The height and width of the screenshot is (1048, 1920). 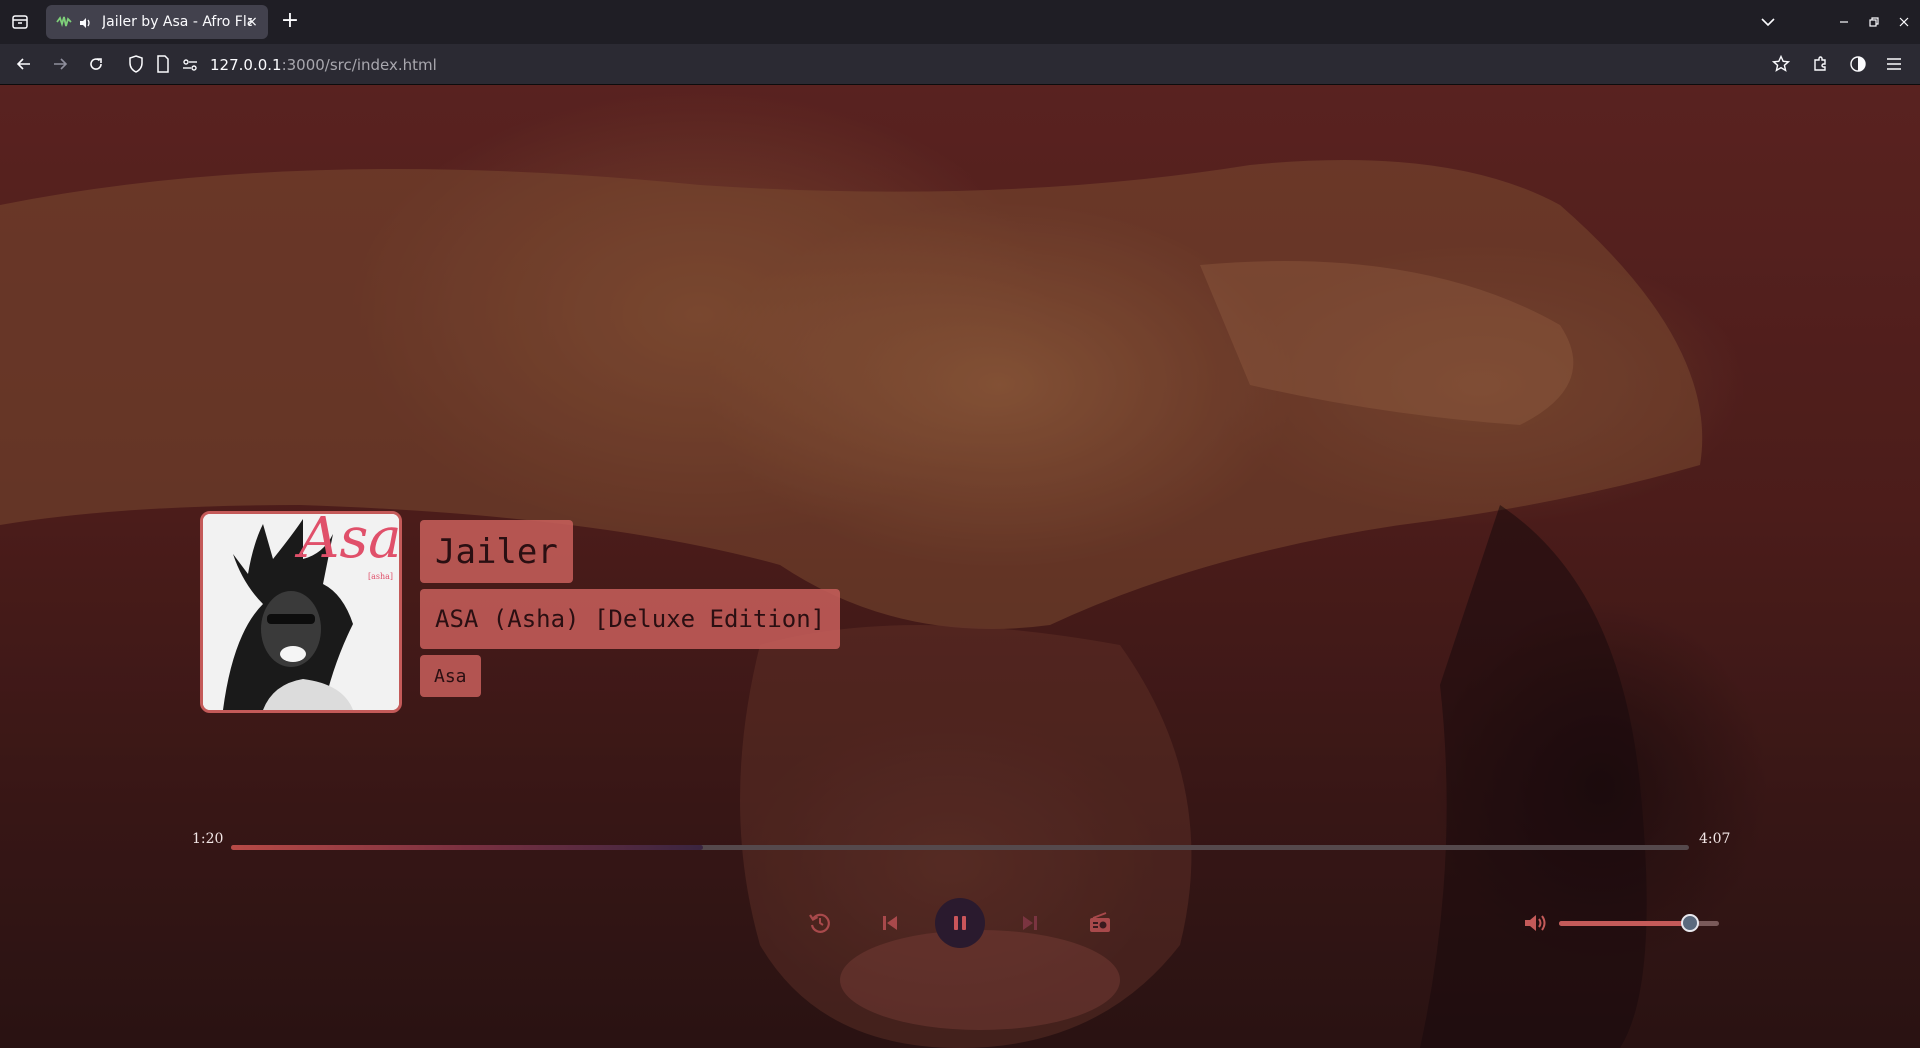 What do you see at coordinates (960, 847) in the screenshot?
I see `progress-bar` at bounding box center [960, 847].